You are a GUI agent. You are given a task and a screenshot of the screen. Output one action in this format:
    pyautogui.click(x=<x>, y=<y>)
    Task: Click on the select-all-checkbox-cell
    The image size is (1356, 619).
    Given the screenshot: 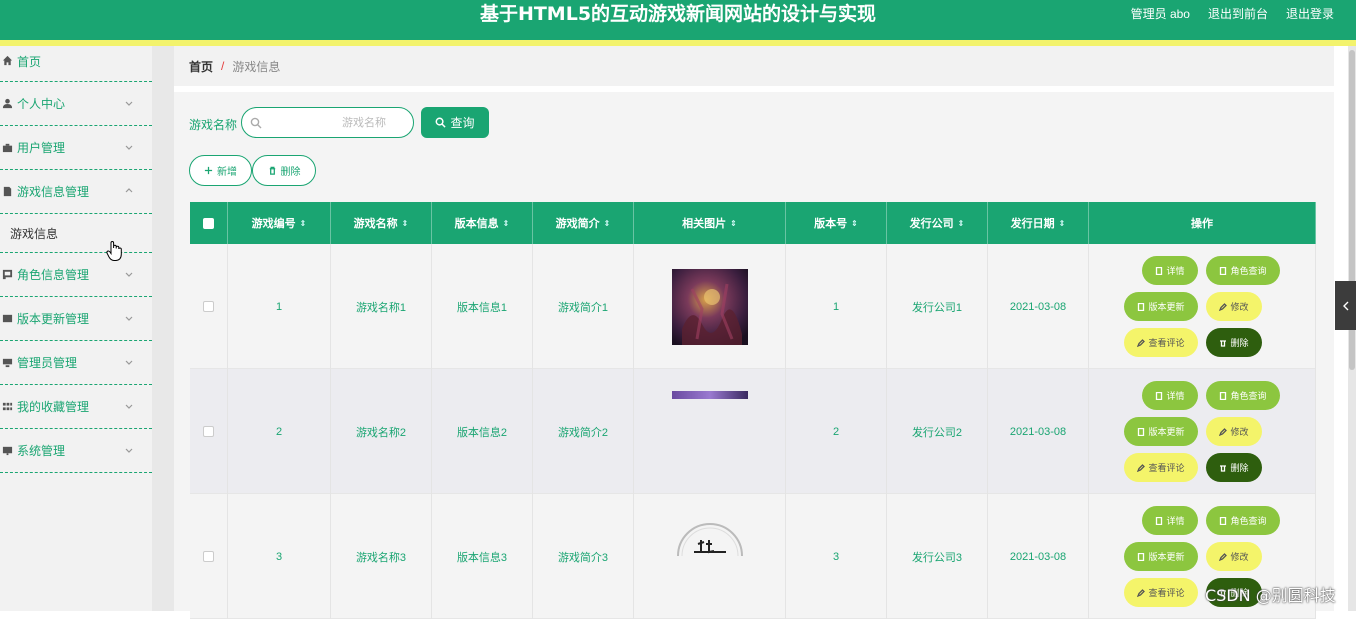 What is the action you would take?
    pyautogui.click(x=209, y=223)
    